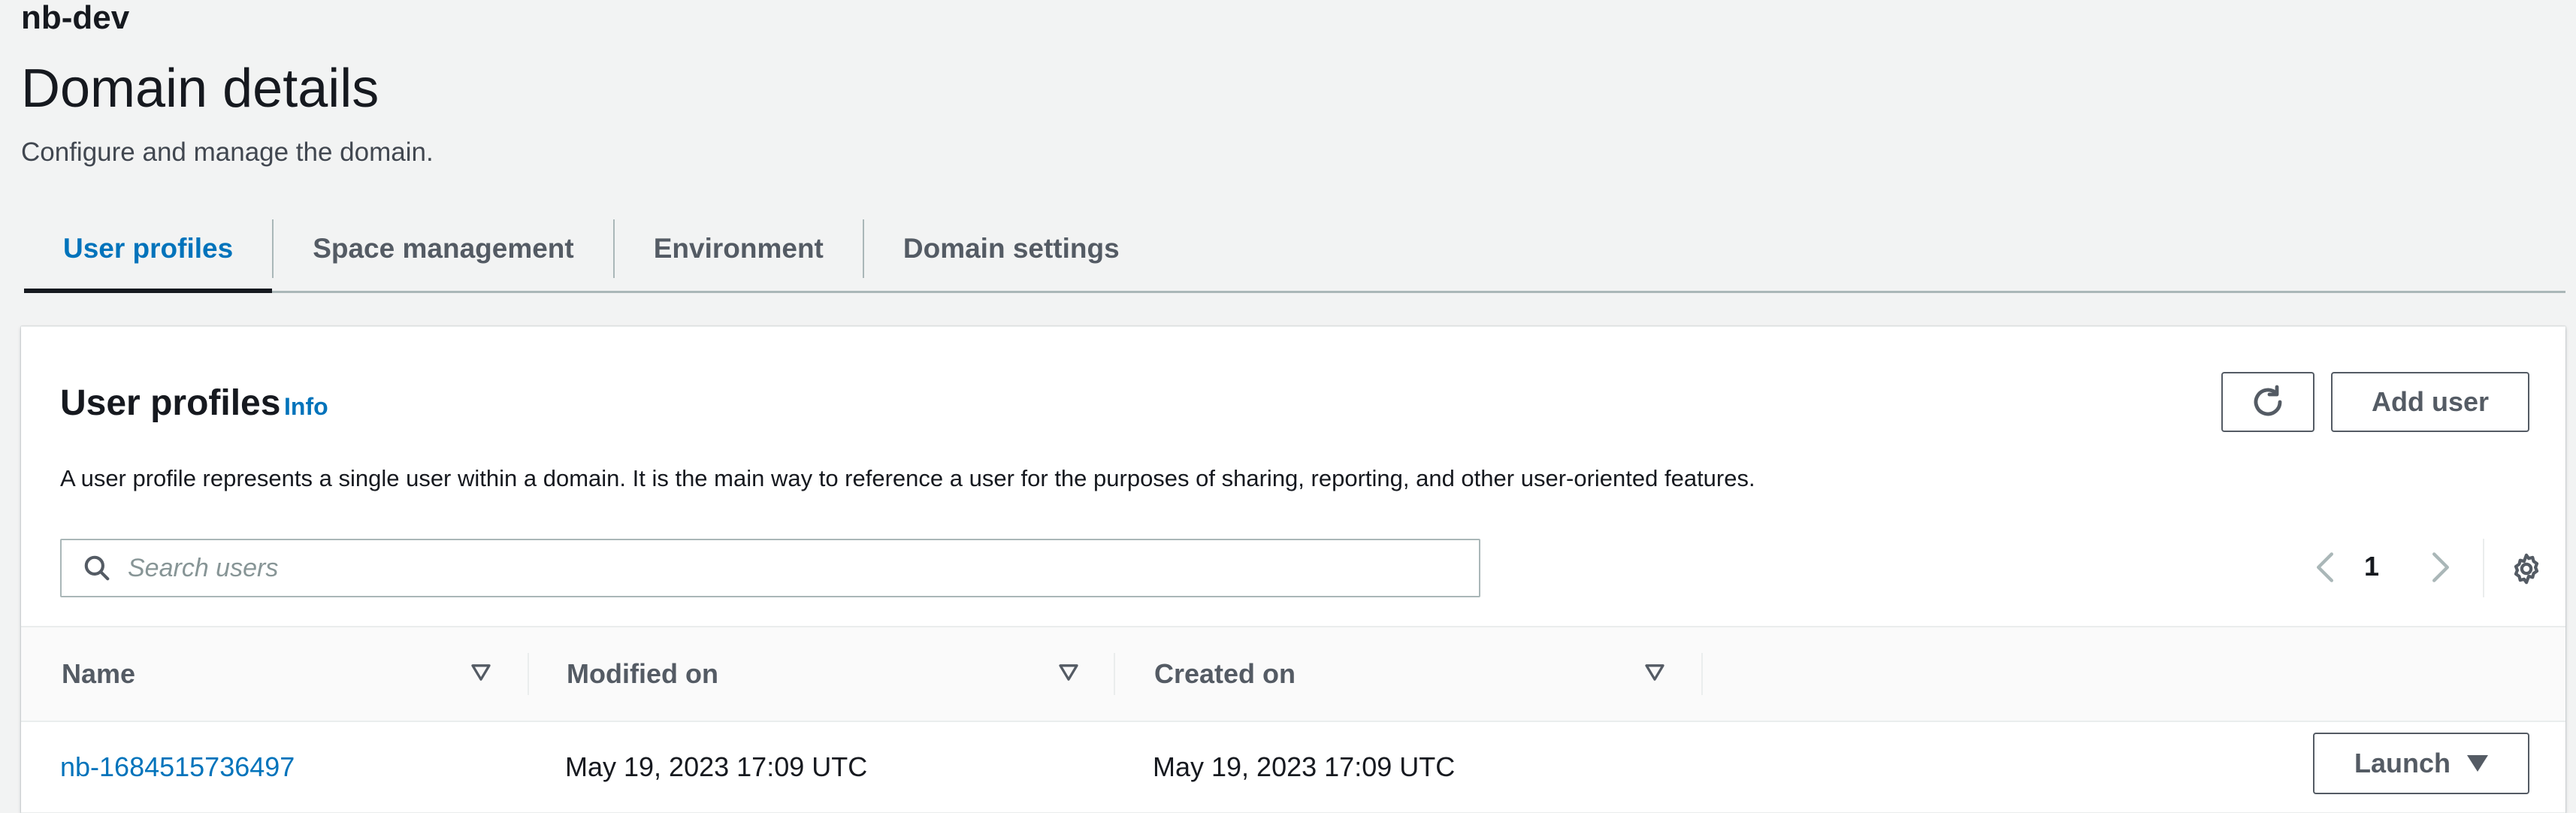 The width and height of the screenshot is (2576, 813). I want to click on tab-environment: Environment, so click(739, 248).